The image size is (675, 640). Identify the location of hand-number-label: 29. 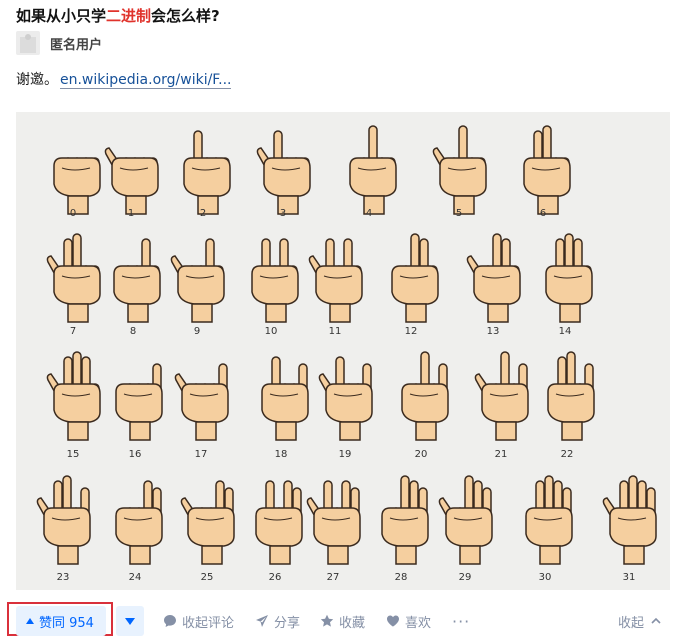
(465, 577).